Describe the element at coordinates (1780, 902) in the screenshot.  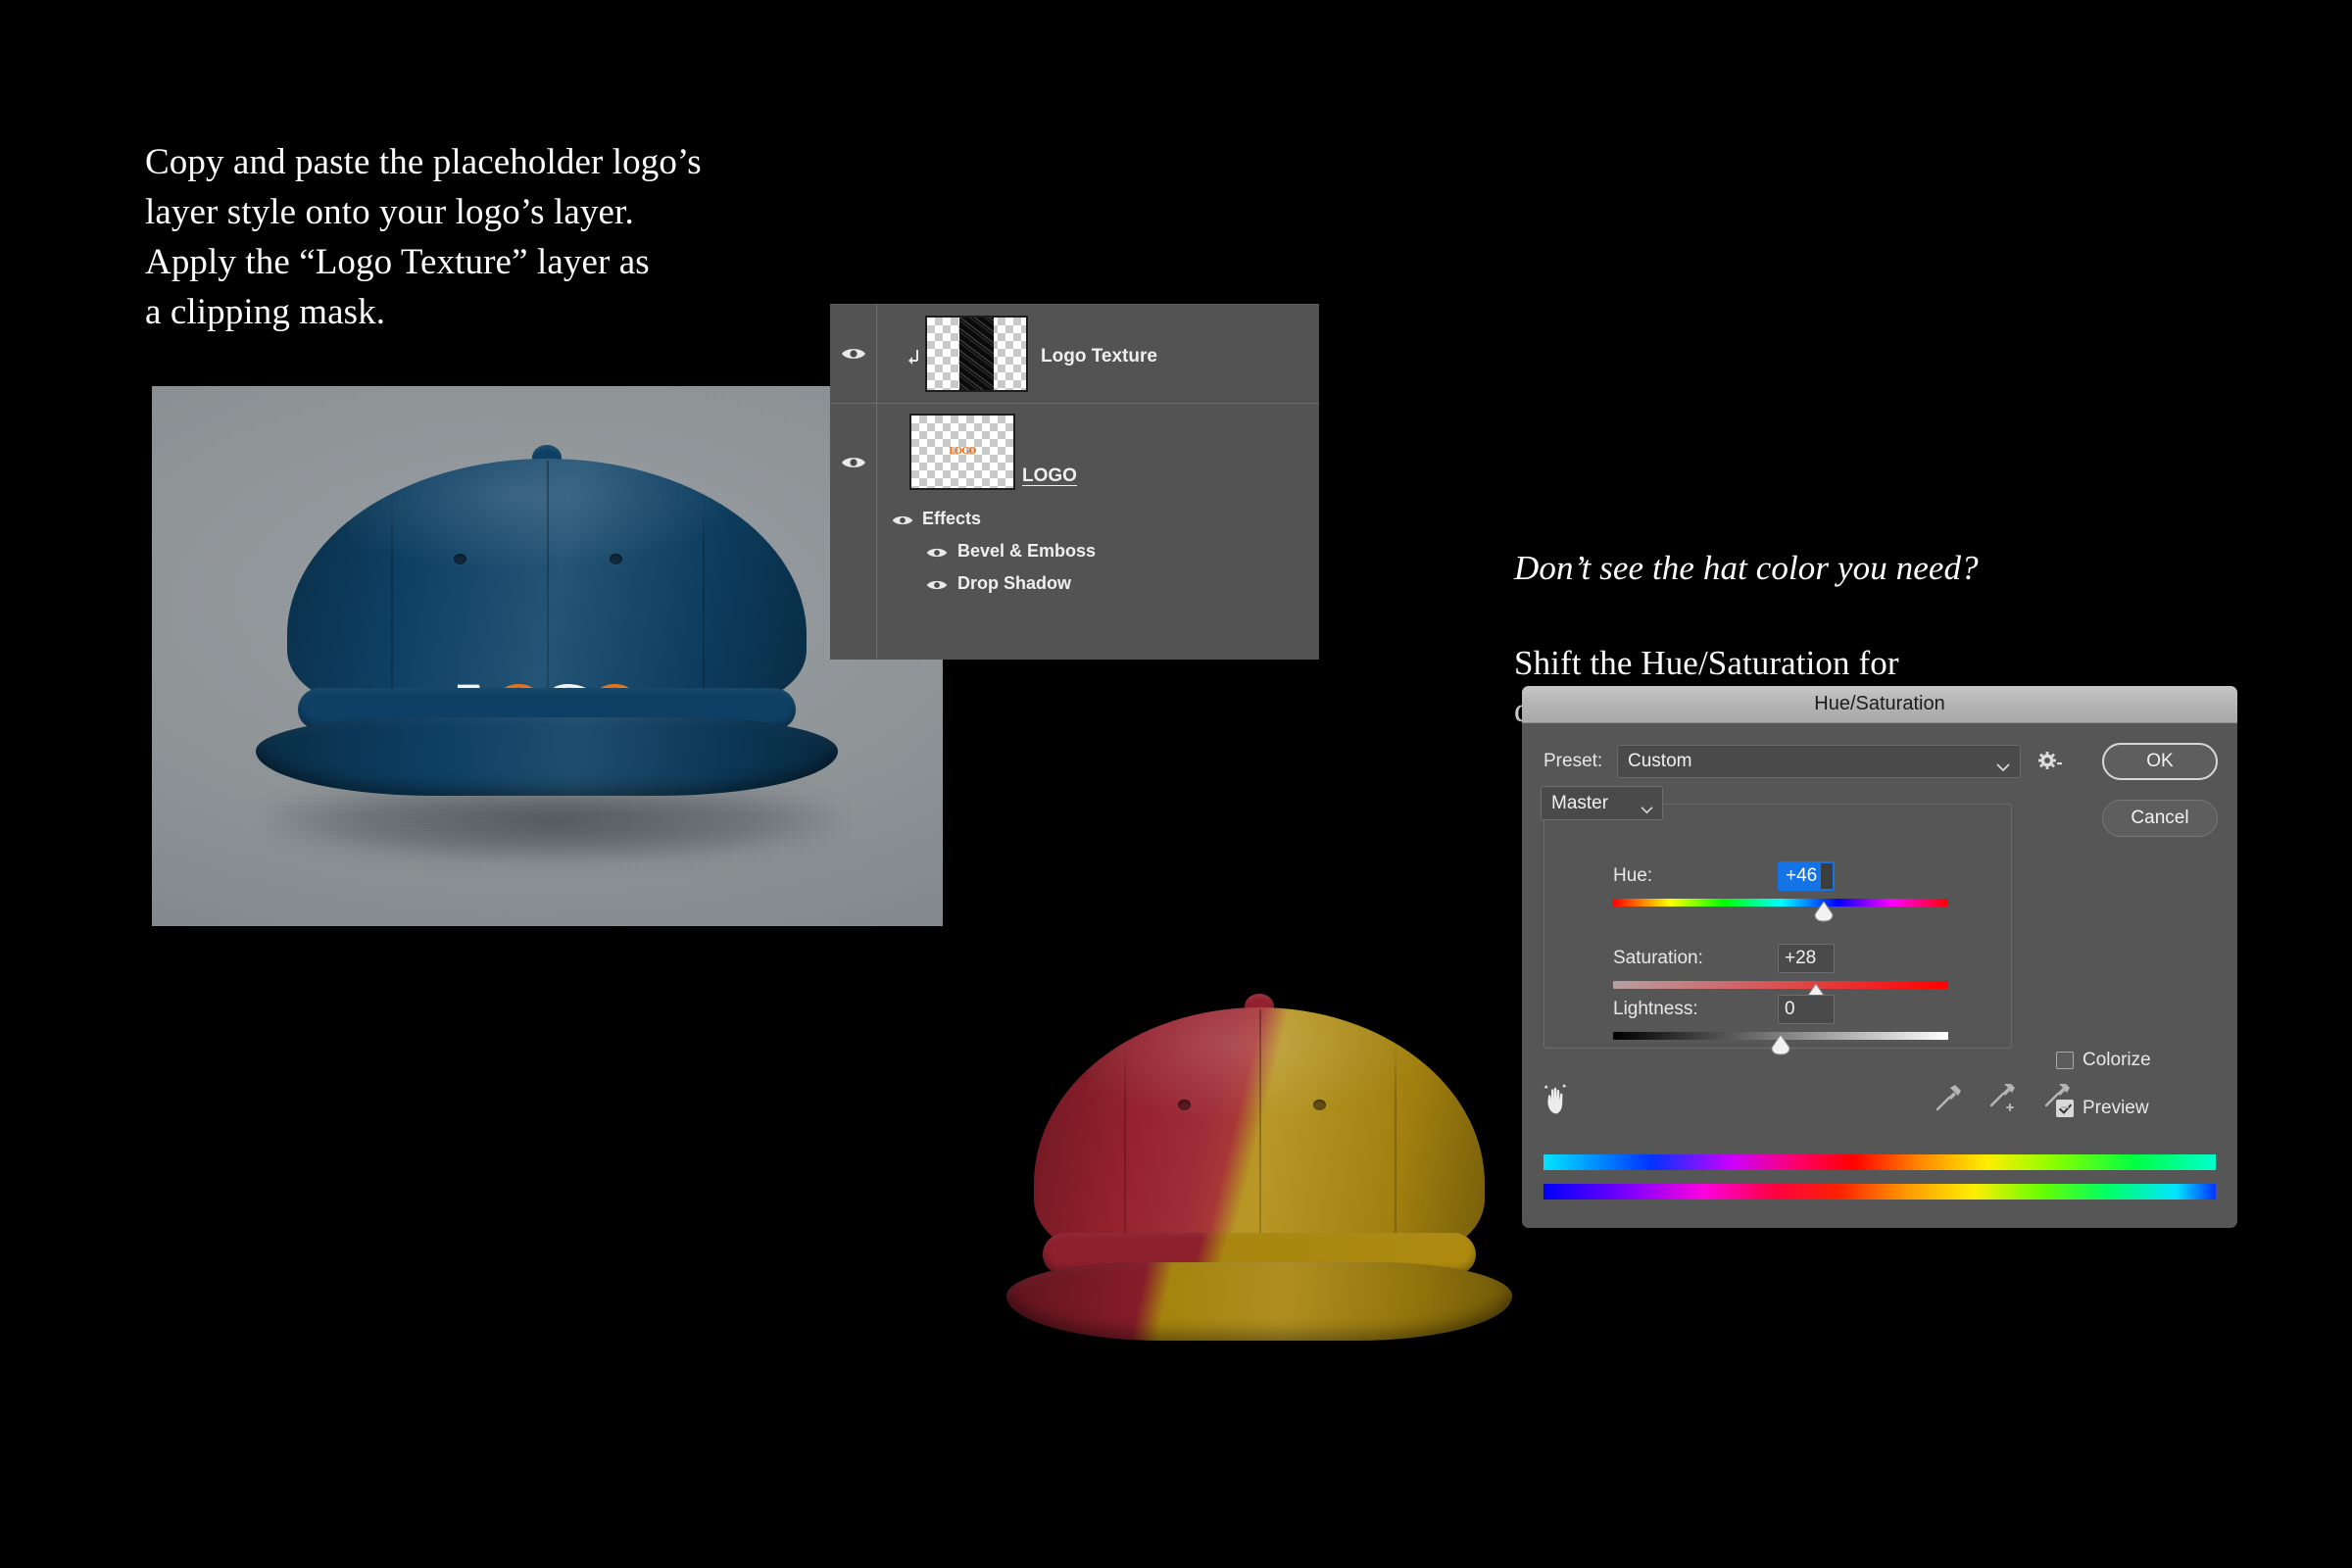
I see `hue-slider-track` at that location.